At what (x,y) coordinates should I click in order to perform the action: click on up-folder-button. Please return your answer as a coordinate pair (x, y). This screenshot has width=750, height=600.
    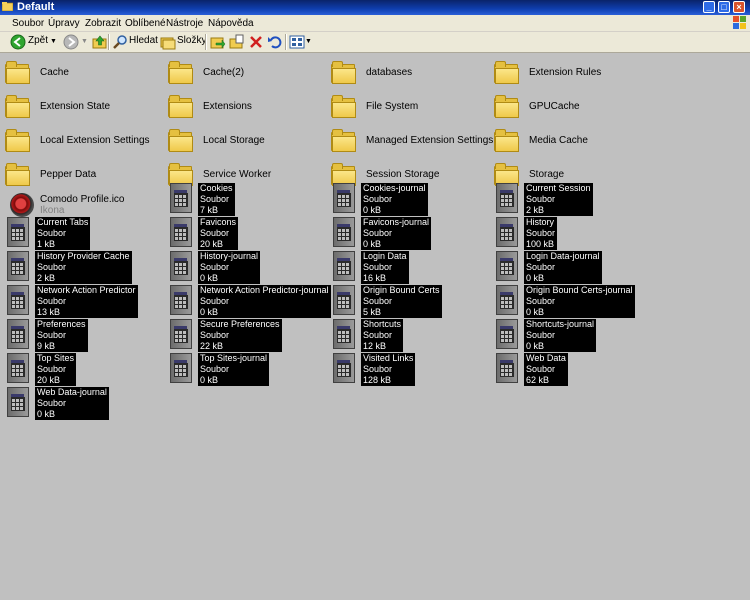
    Looking at the image, I should click on (100, 42).